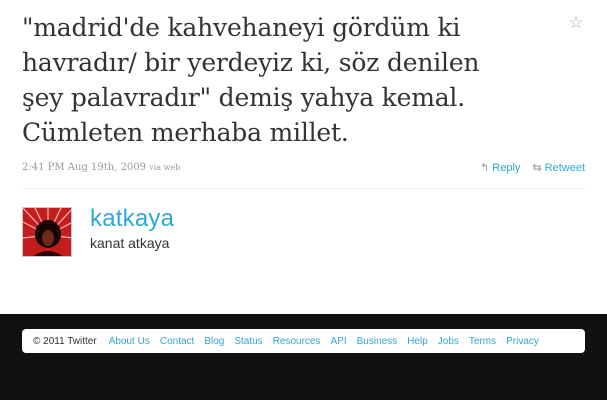 The height and width of the screenshot is (400, 607). Describe the element at coordinates (251, 62) in the screenshot. I see `tweet-text-line: havradır/ bir yerdeyiz ki, söz denilen` at that location.